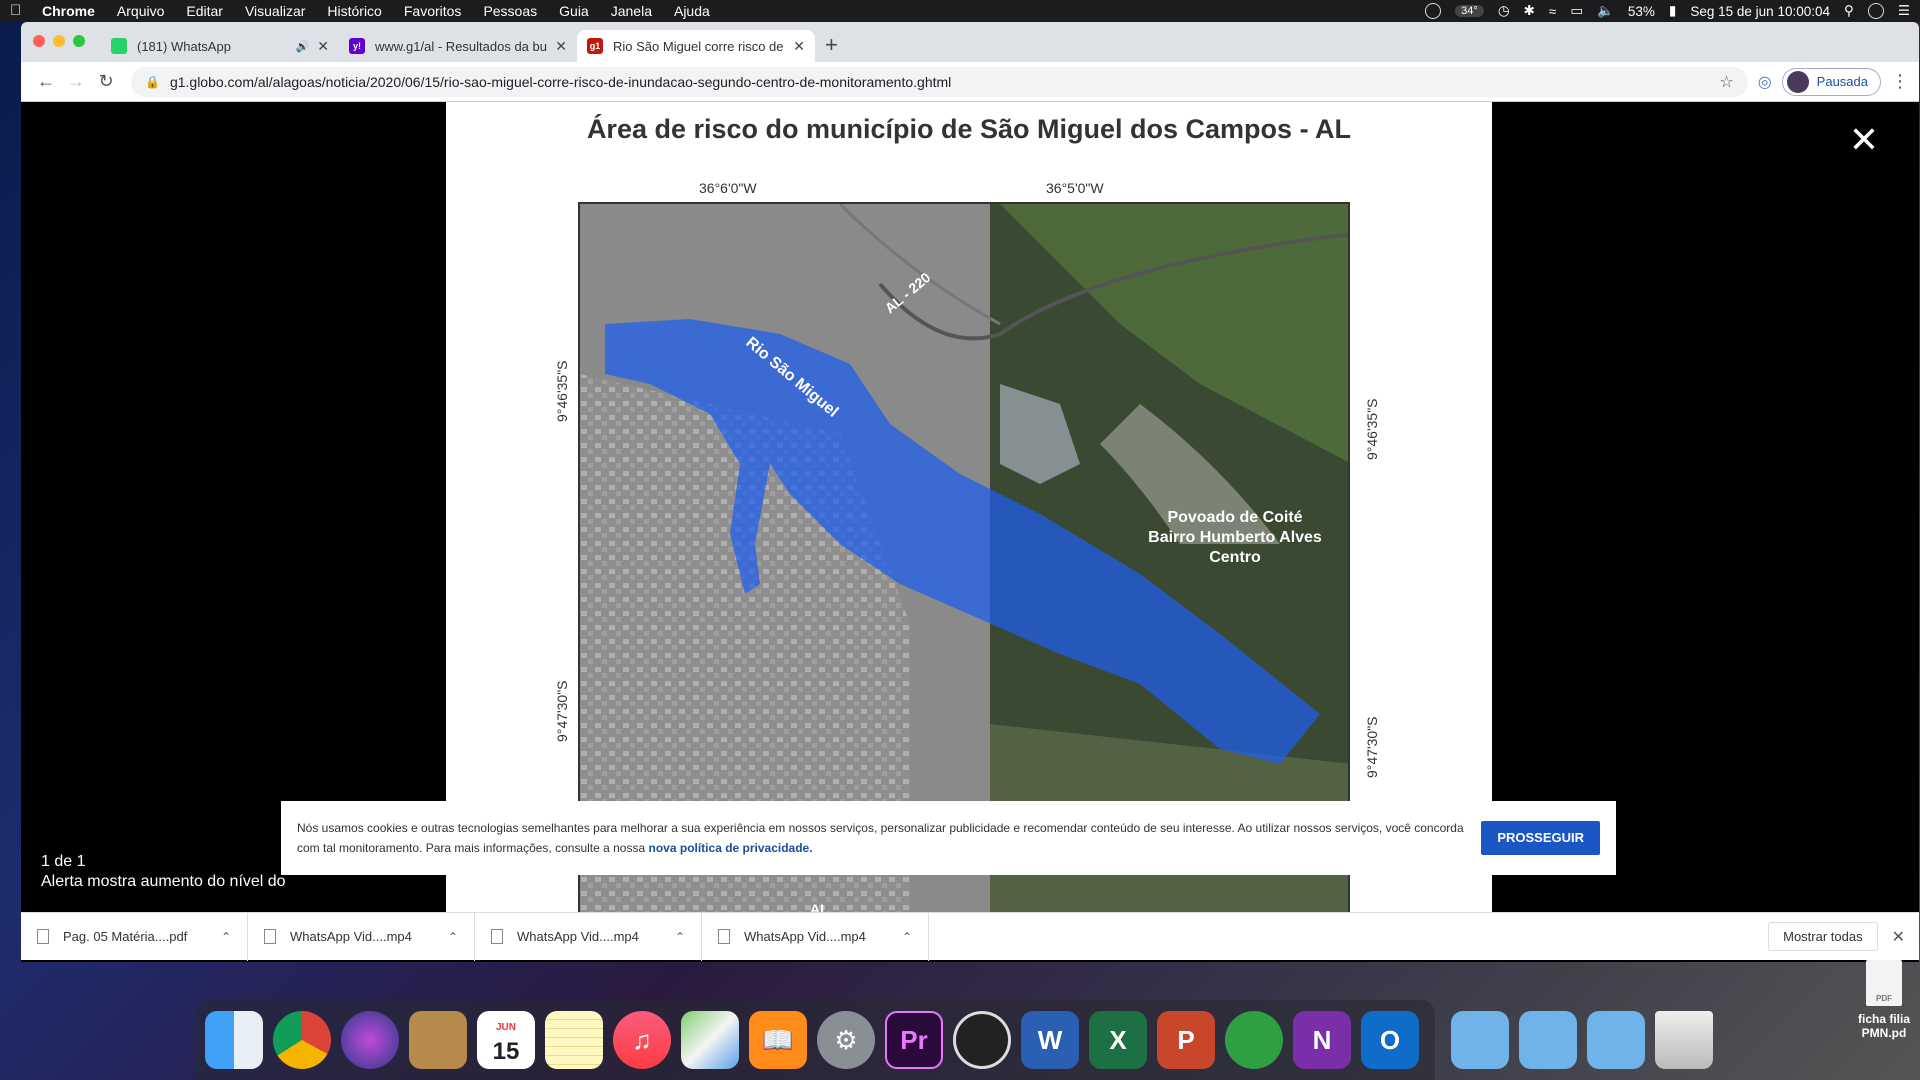  Describe the element at coordinates (1616, 1040) in the screenshot. I see `downloads-folder-icon` at that location.